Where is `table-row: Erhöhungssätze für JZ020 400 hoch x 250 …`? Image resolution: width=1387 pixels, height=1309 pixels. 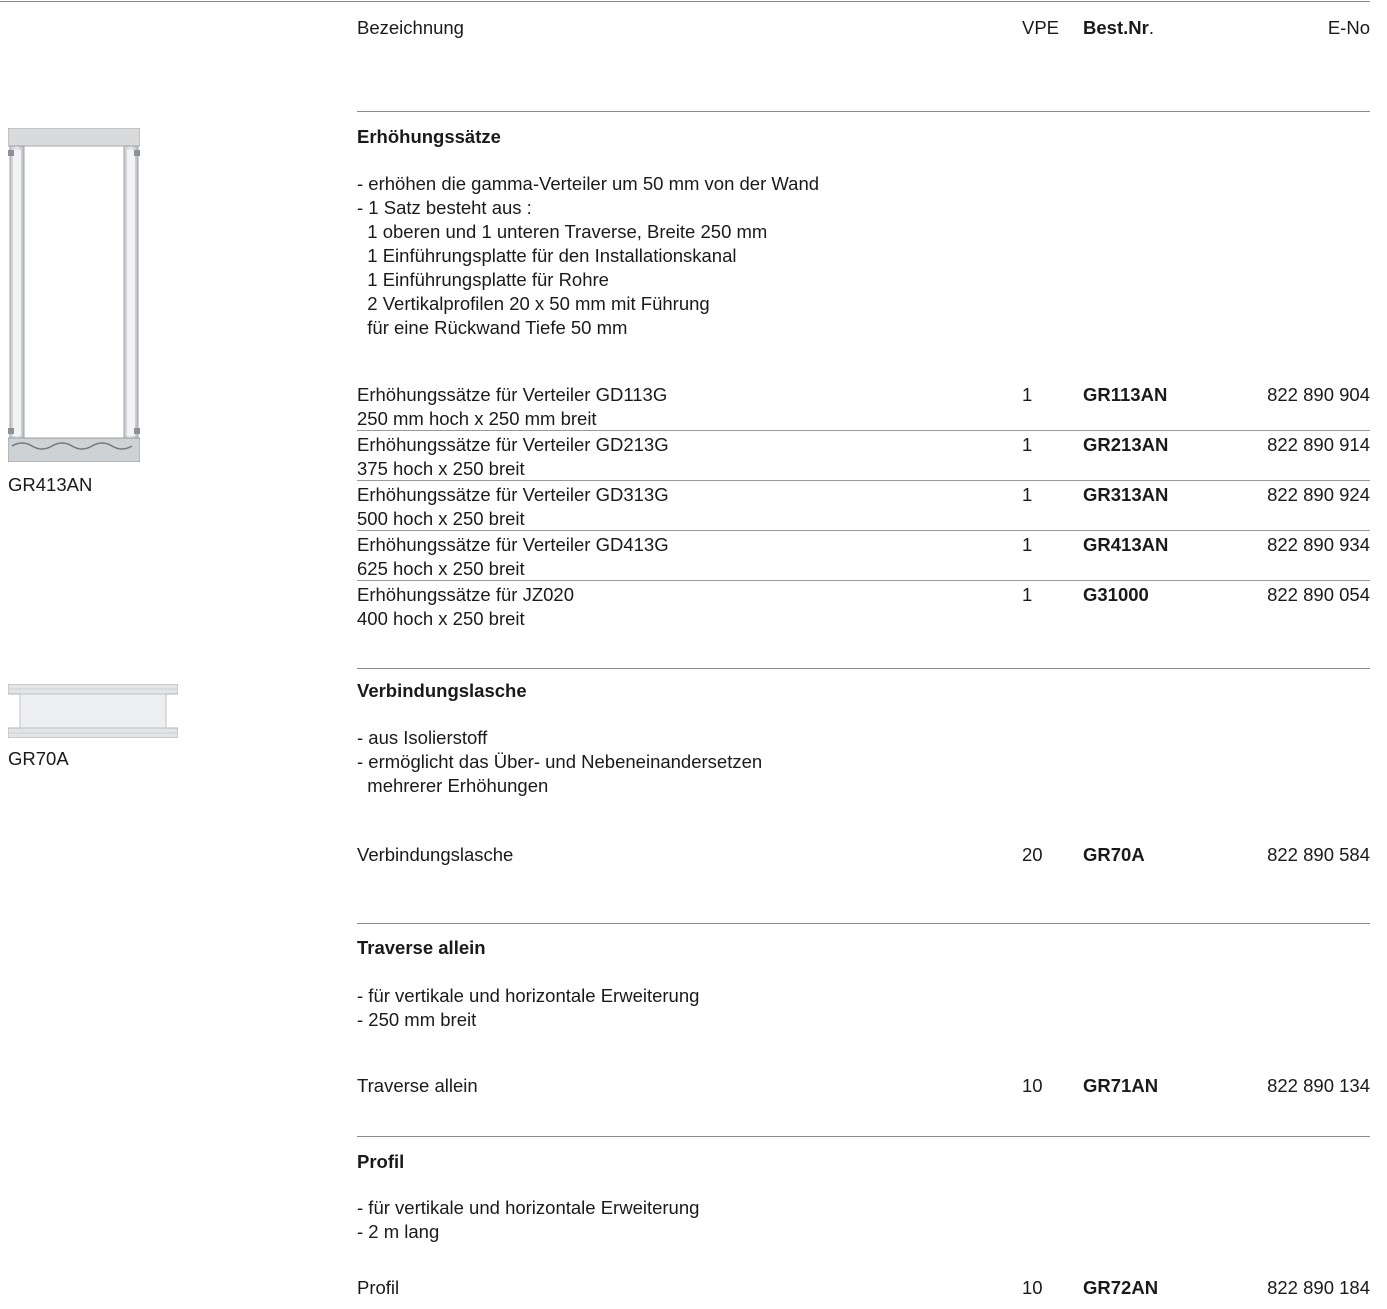
table-row: Erhöhungssätze für JZ020 400 hoch x 250 … is located at coordinates (693, 607).